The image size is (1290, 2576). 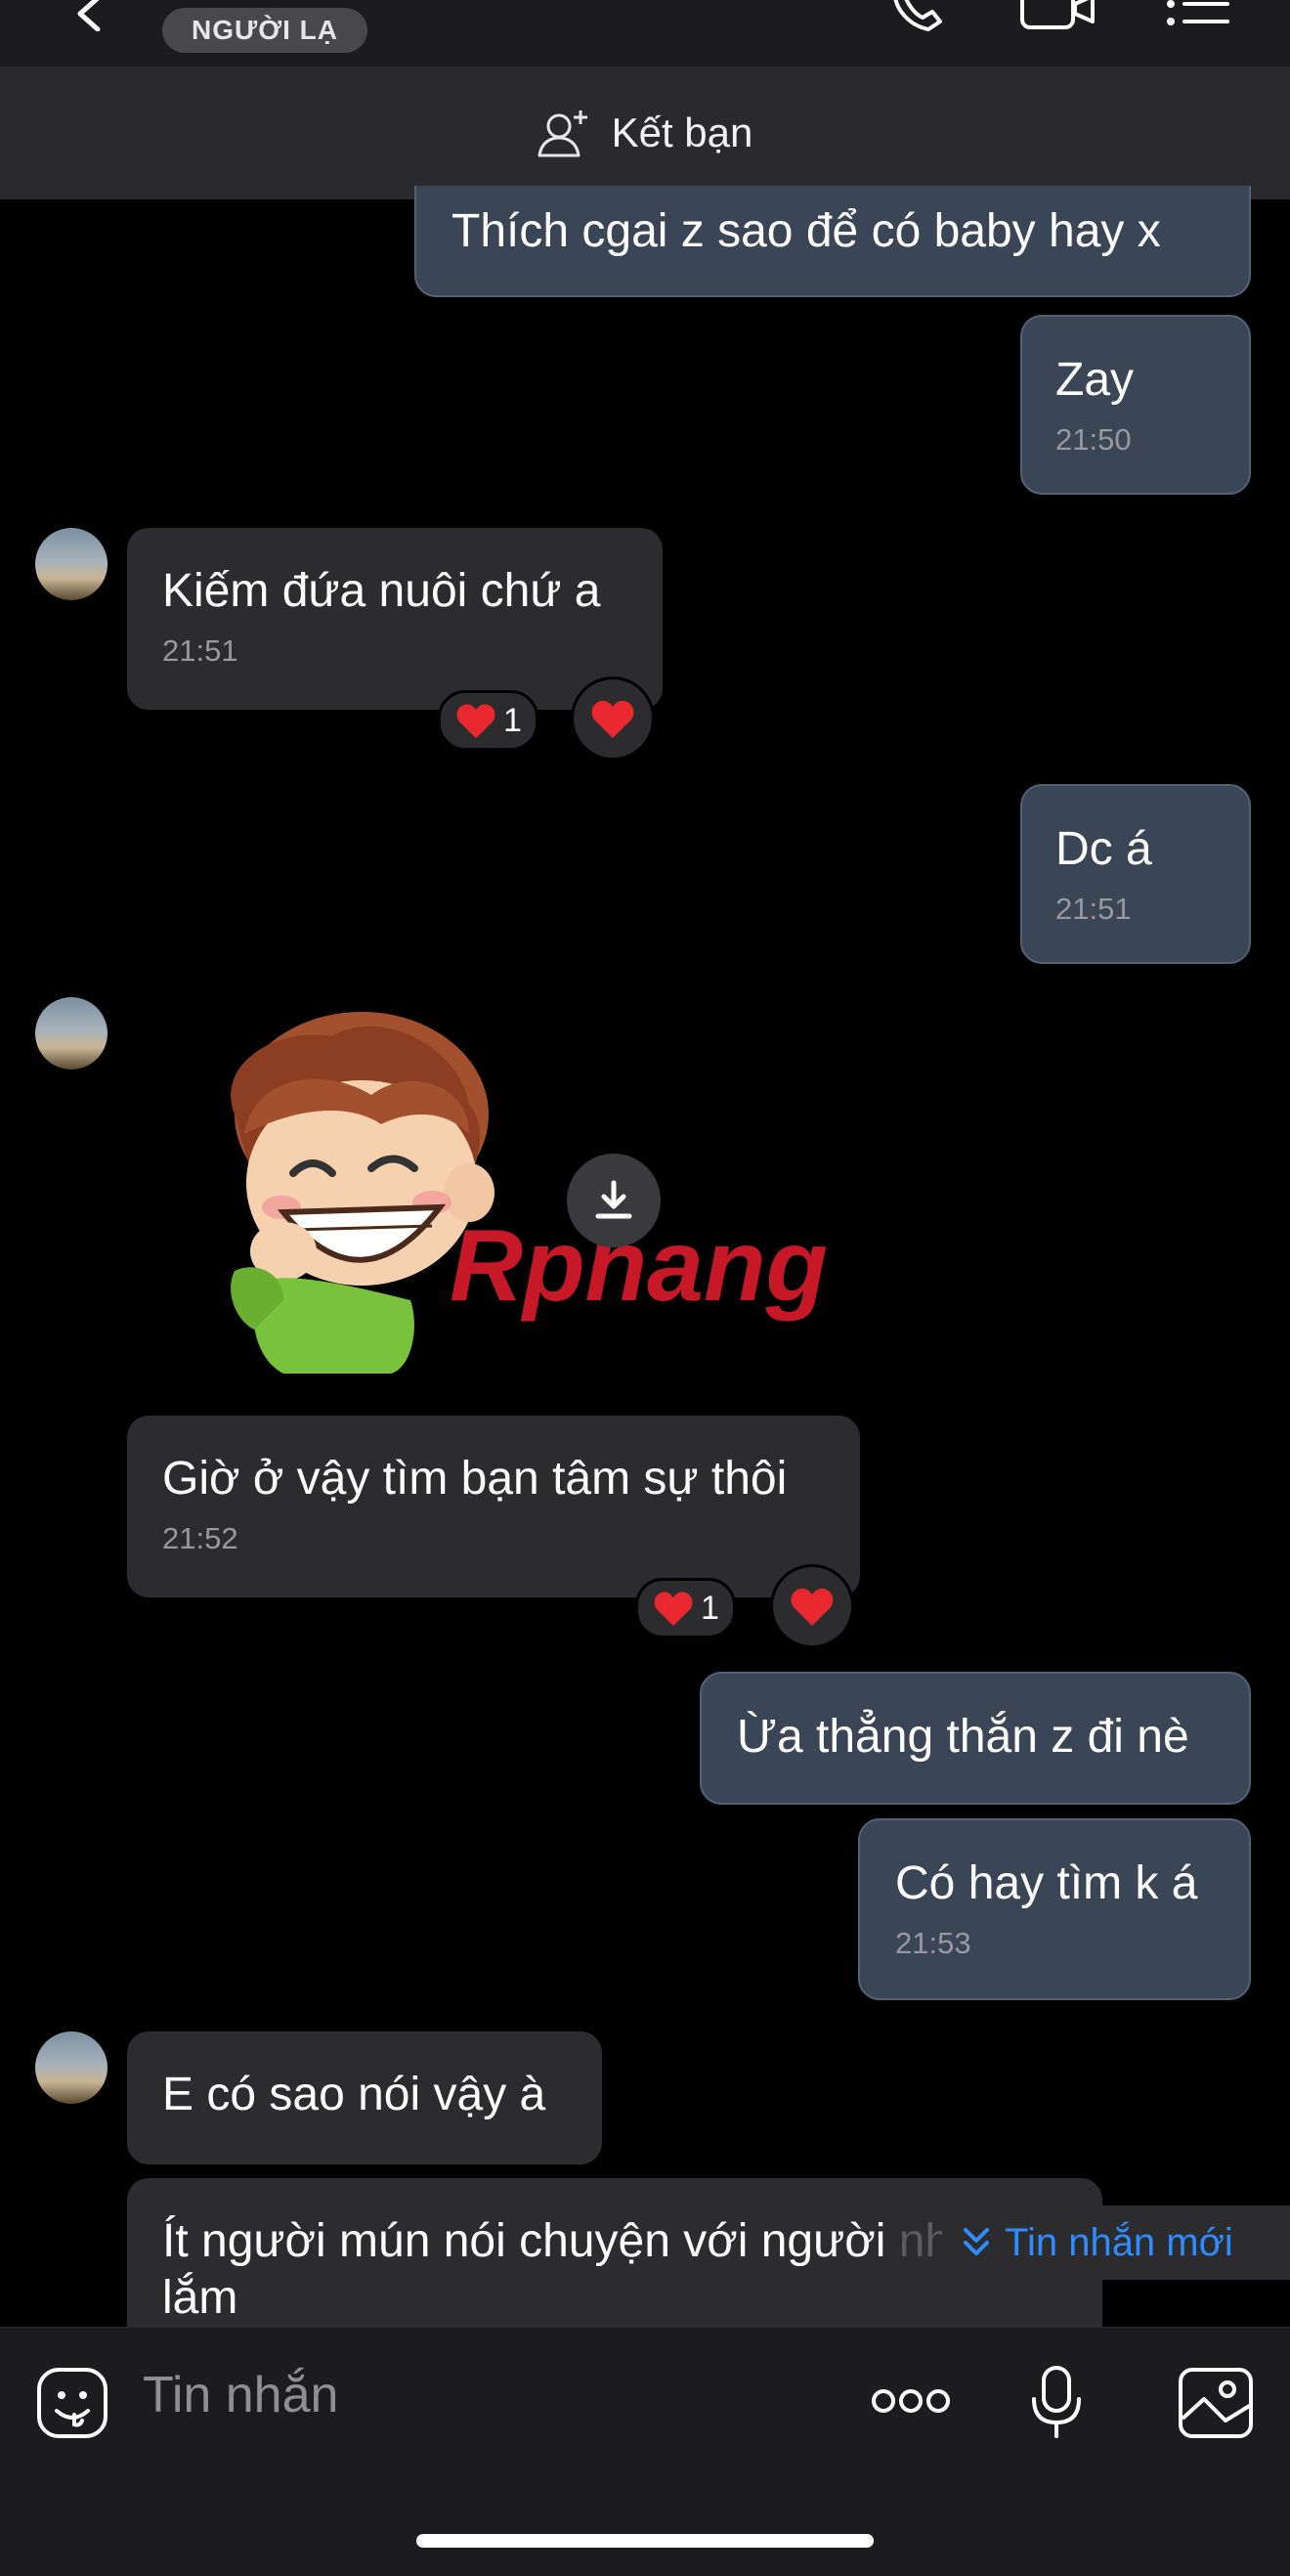 I want to click on back-icon, so click(x=88, y=16).